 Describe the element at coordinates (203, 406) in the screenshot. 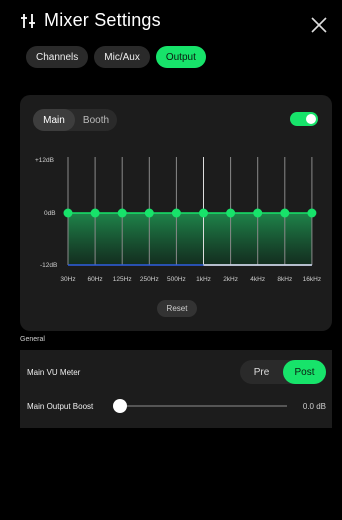

I see `output-boost-slider-track` at that location.